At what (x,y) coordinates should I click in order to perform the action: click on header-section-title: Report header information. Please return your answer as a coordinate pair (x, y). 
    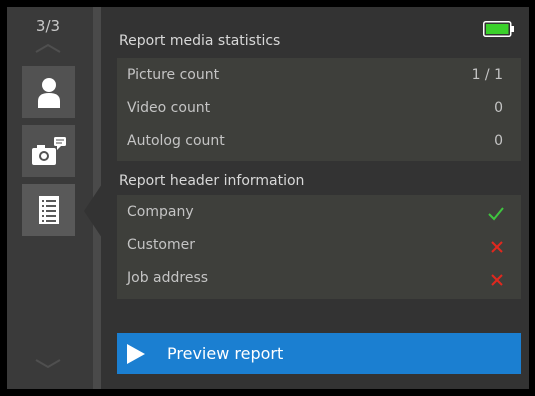
    Looking at the image, I should click on (212, 181).